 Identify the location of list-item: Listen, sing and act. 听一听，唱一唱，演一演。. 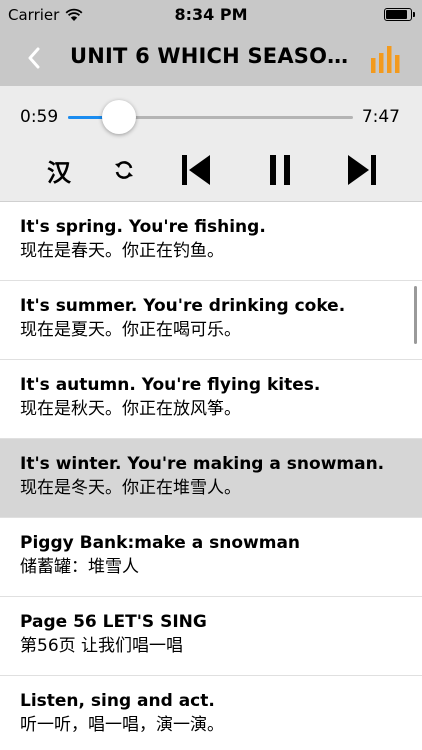
(211, 713).